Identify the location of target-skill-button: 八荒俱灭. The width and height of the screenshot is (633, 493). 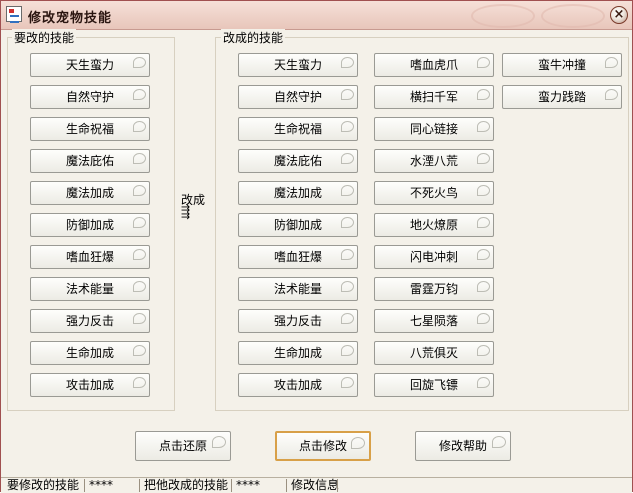
(434, 353).